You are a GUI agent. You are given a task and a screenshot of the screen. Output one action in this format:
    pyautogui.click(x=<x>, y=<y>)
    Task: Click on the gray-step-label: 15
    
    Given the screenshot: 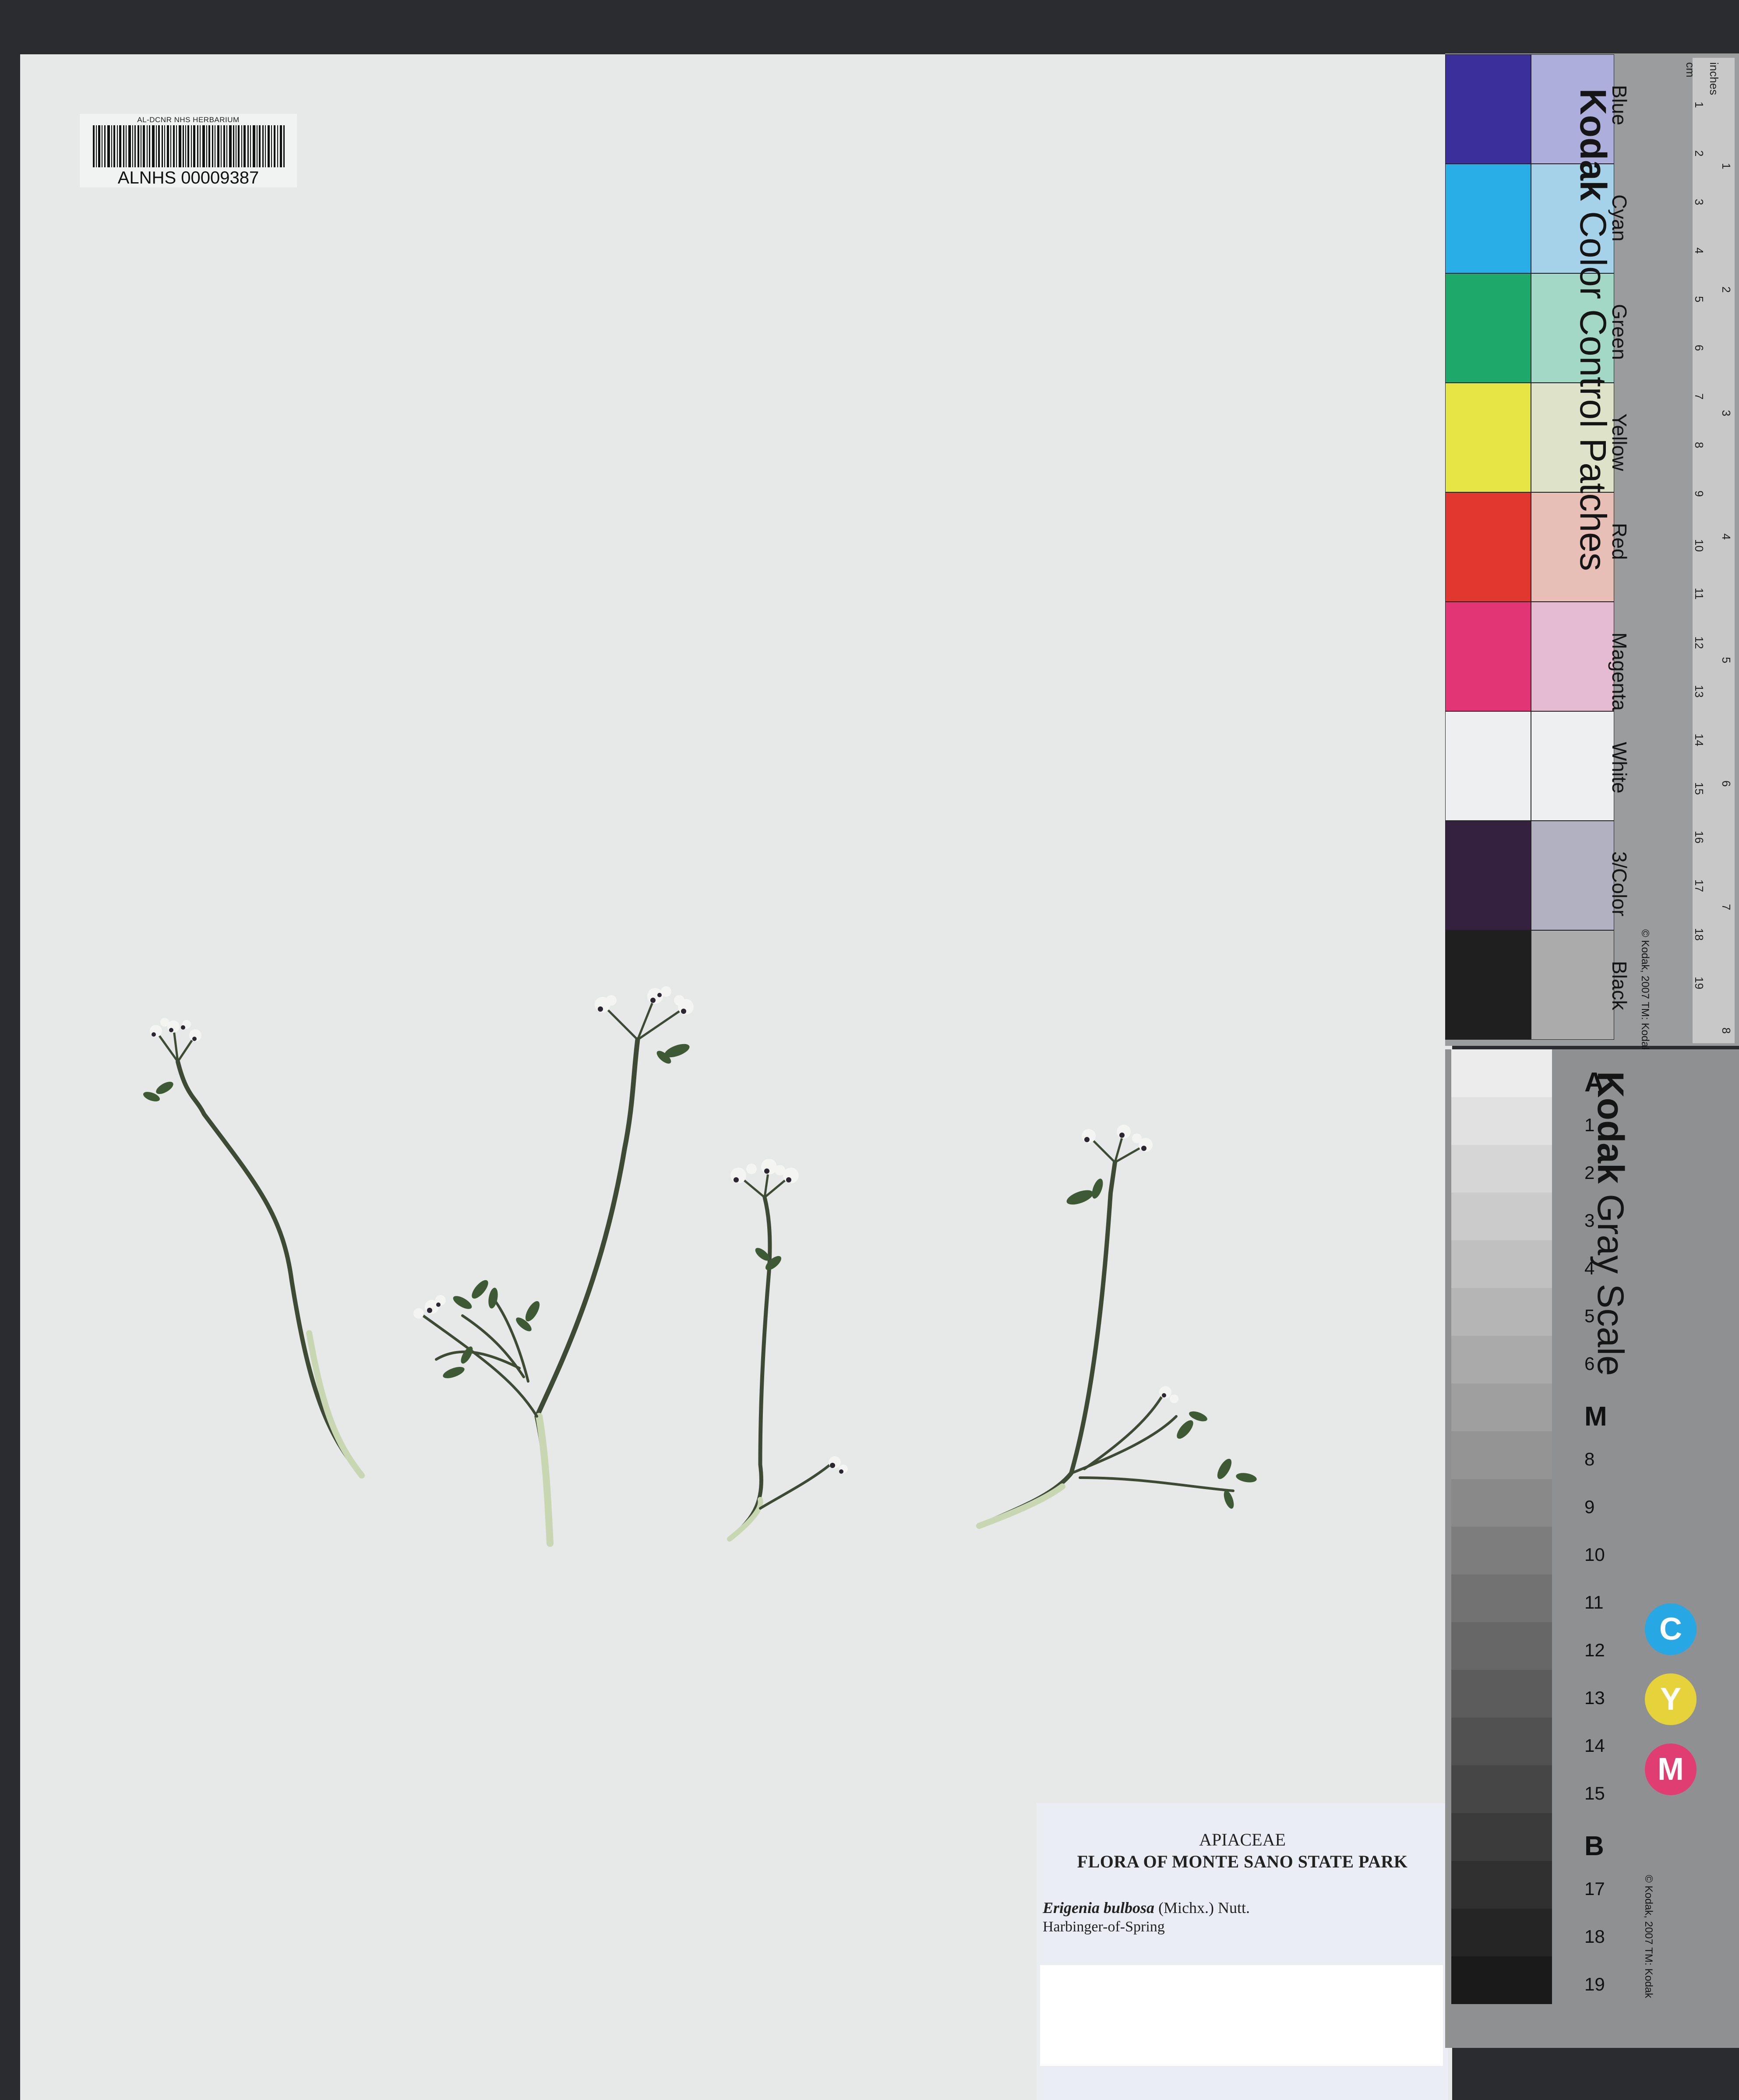 What is the action you would take?
    pyautogui.click(x=1594, y=1793)
    